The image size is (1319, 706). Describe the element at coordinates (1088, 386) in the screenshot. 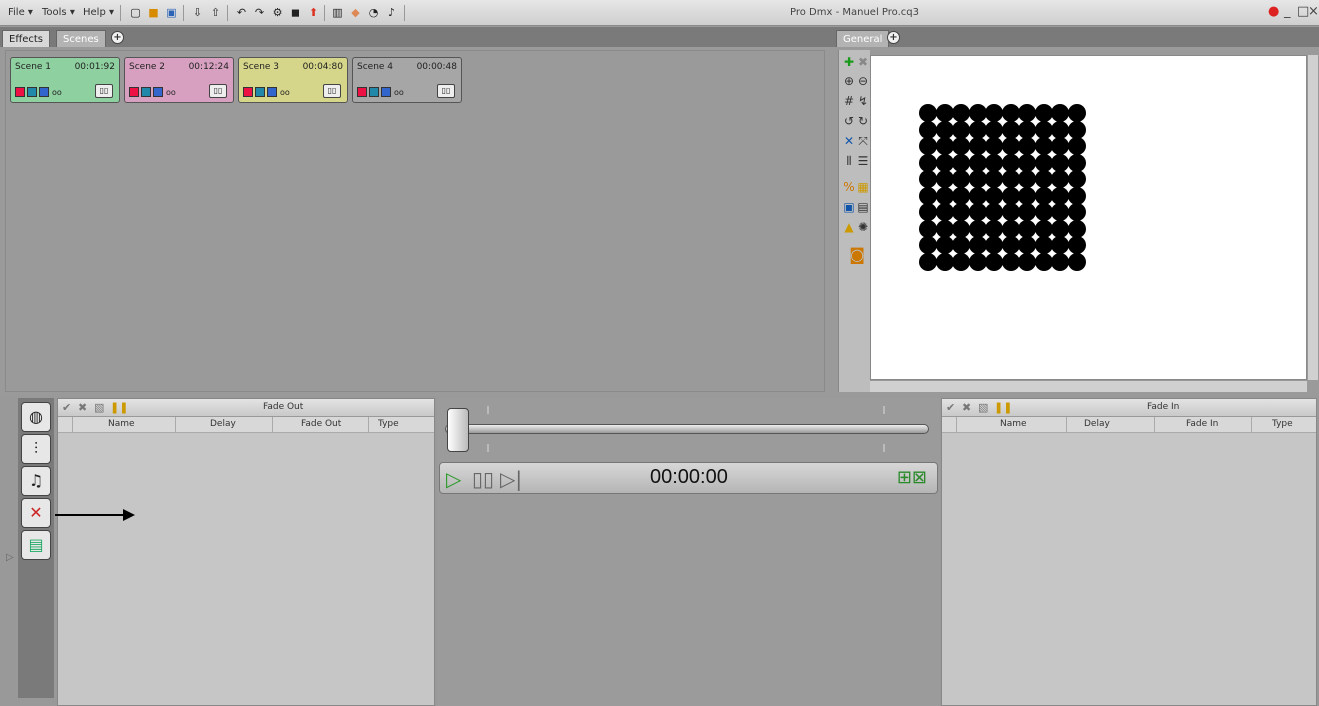

I see `horizontal-scrollbar` at that location.